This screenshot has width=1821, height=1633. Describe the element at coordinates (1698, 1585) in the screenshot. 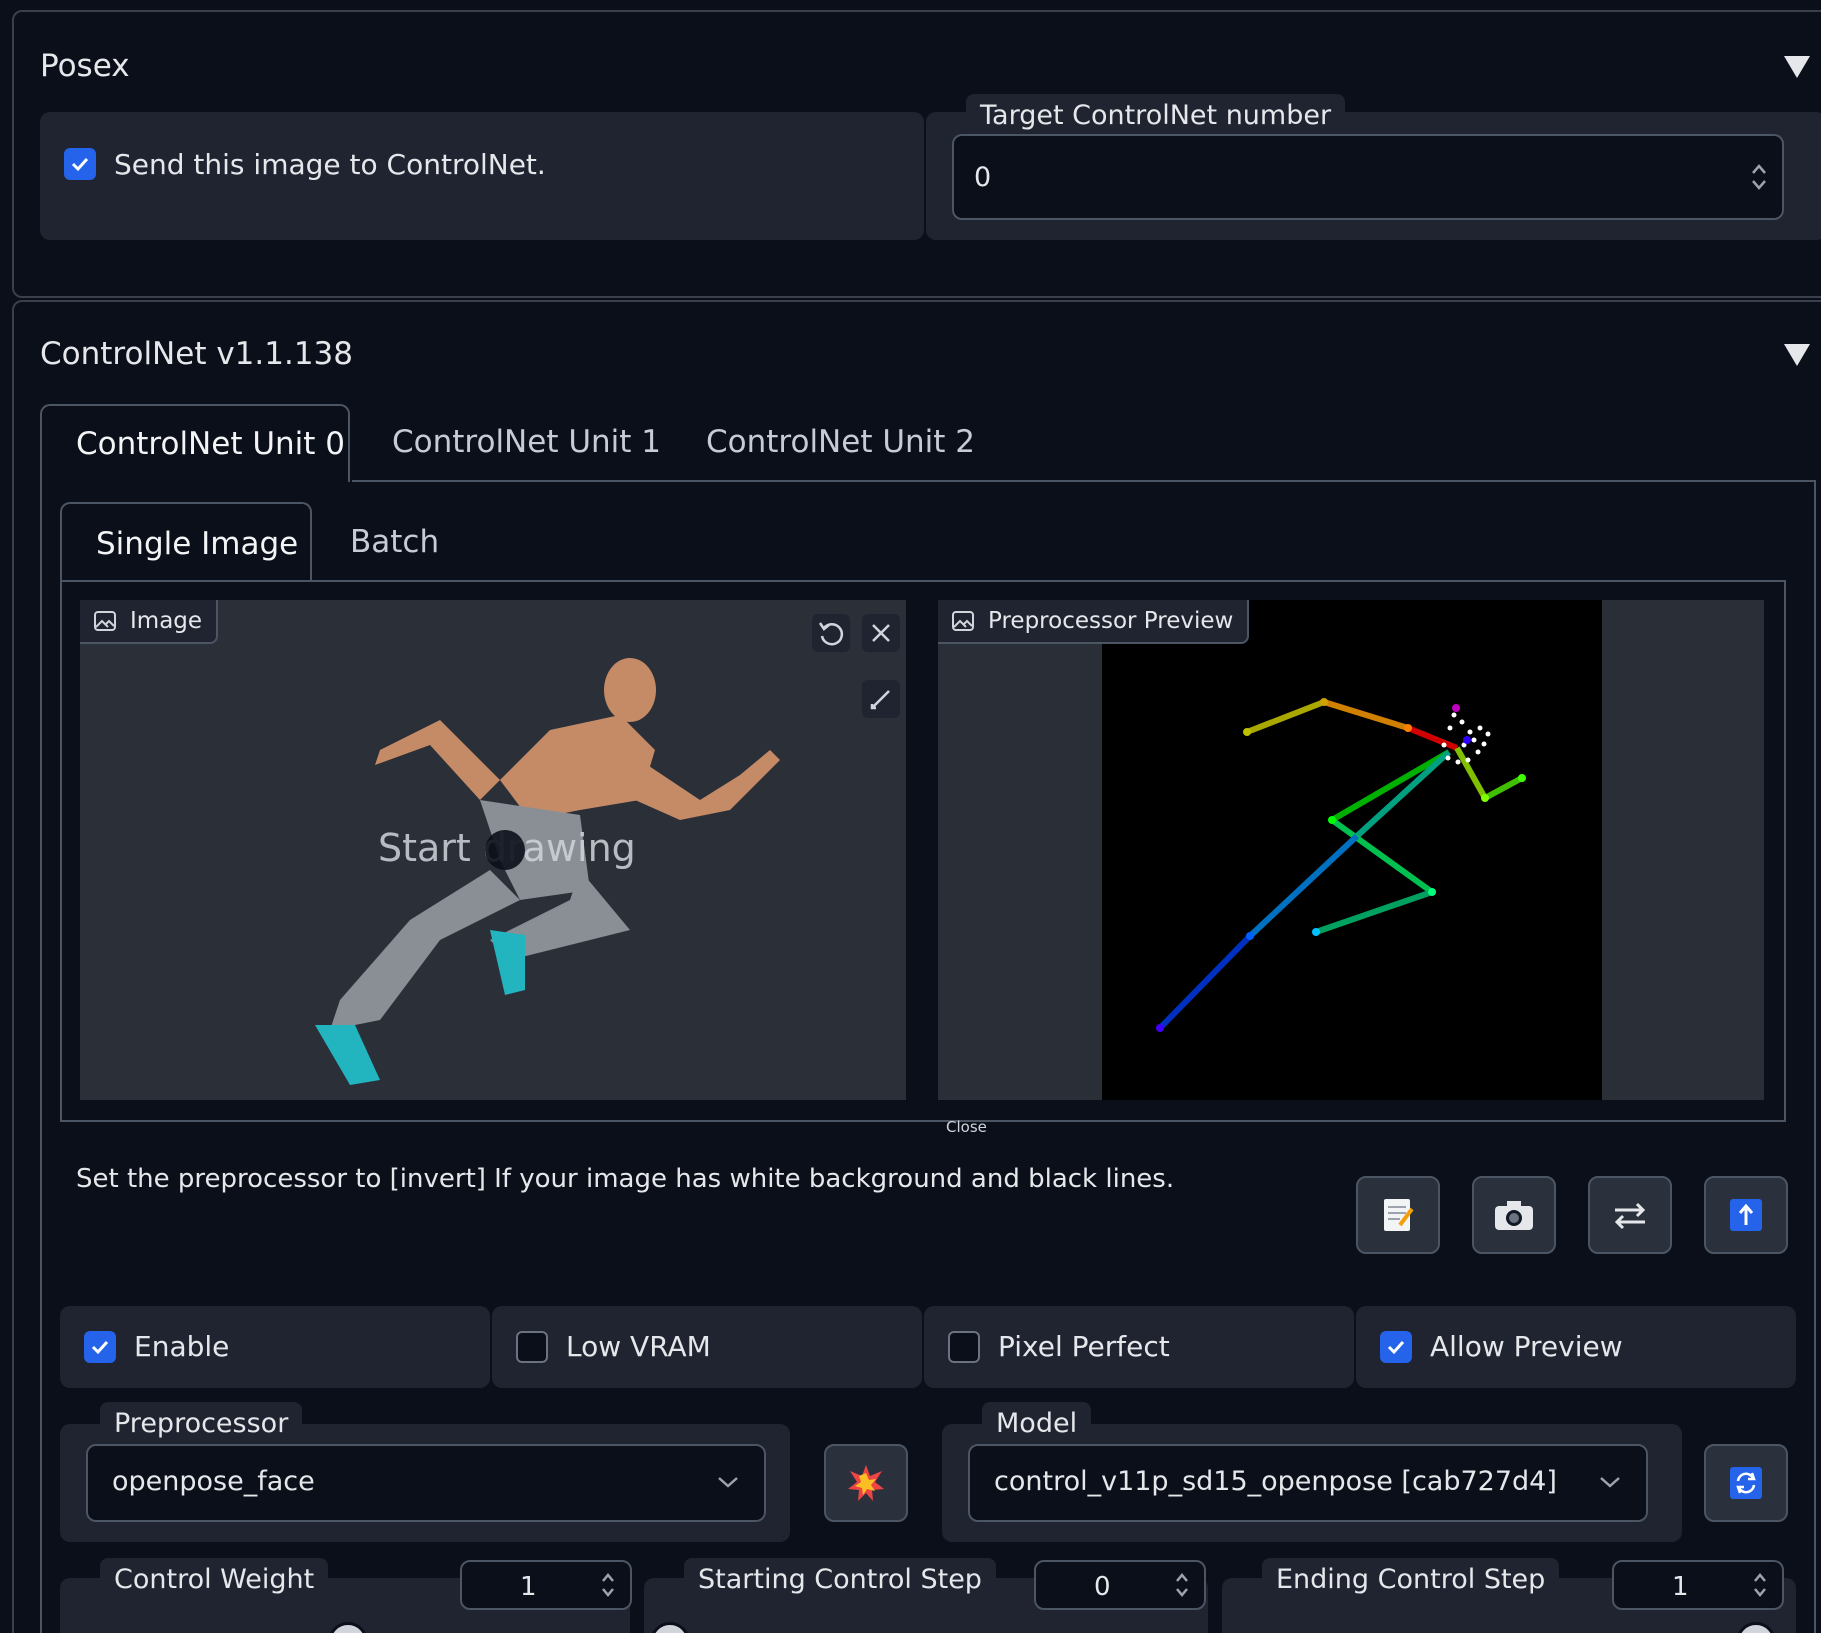

I see `end-step-input: 1` at that location.